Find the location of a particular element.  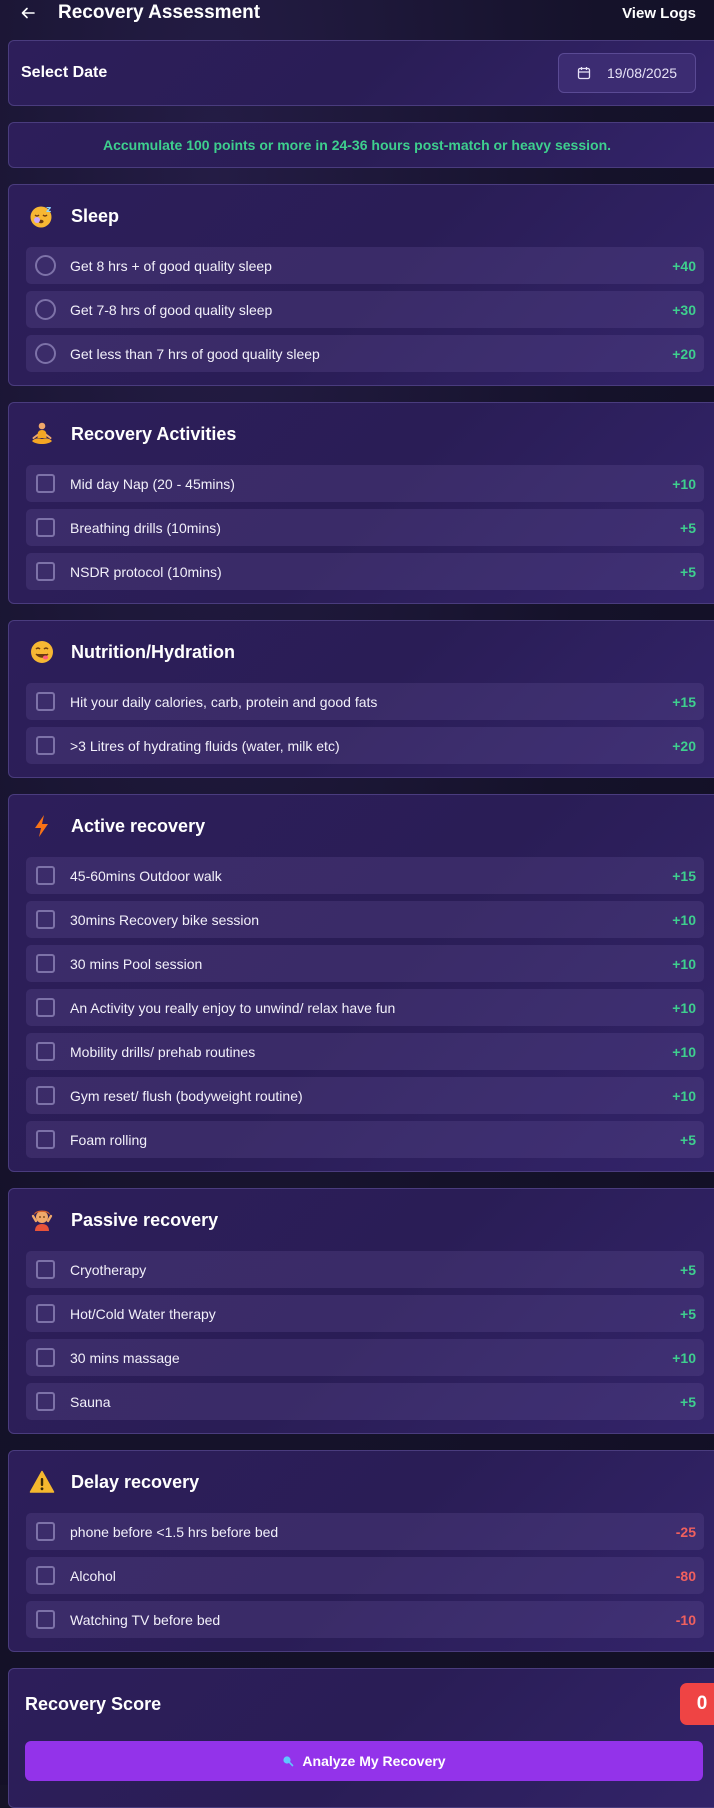

points-value: -80 is located at coordinates (685, 1575).